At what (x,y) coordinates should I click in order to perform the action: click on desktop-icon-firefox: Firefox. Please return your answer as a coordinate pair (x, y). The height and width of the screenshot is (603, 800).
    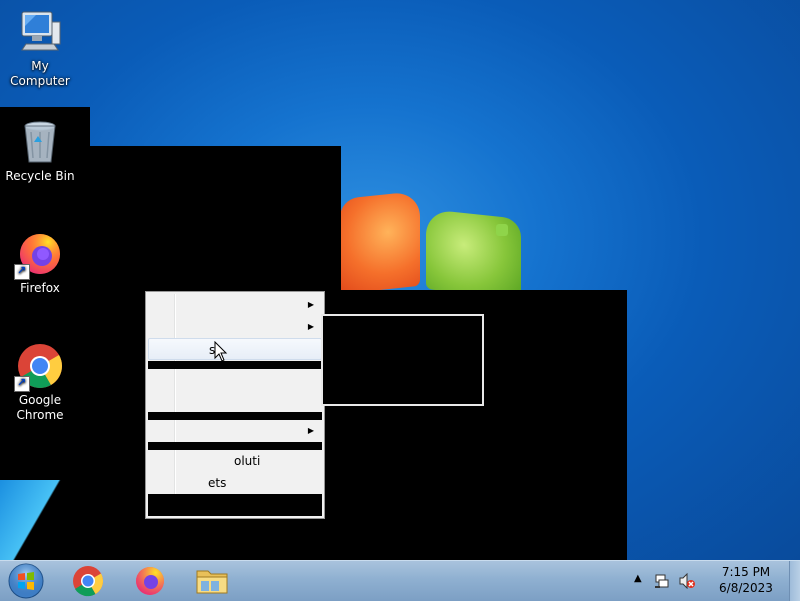
    Looking at the image, I should click on (40, 263).